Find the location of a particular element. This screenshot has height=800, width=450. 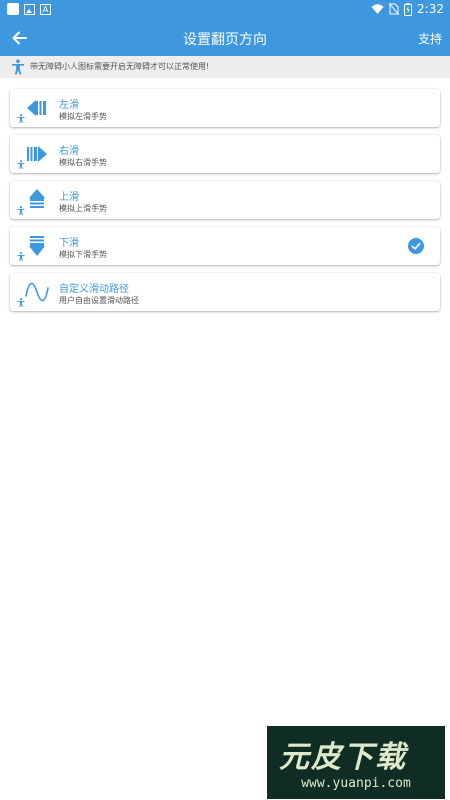

option-swipe-up: 上滑 模拟上滑手势 is located at coordinates (225, 200).